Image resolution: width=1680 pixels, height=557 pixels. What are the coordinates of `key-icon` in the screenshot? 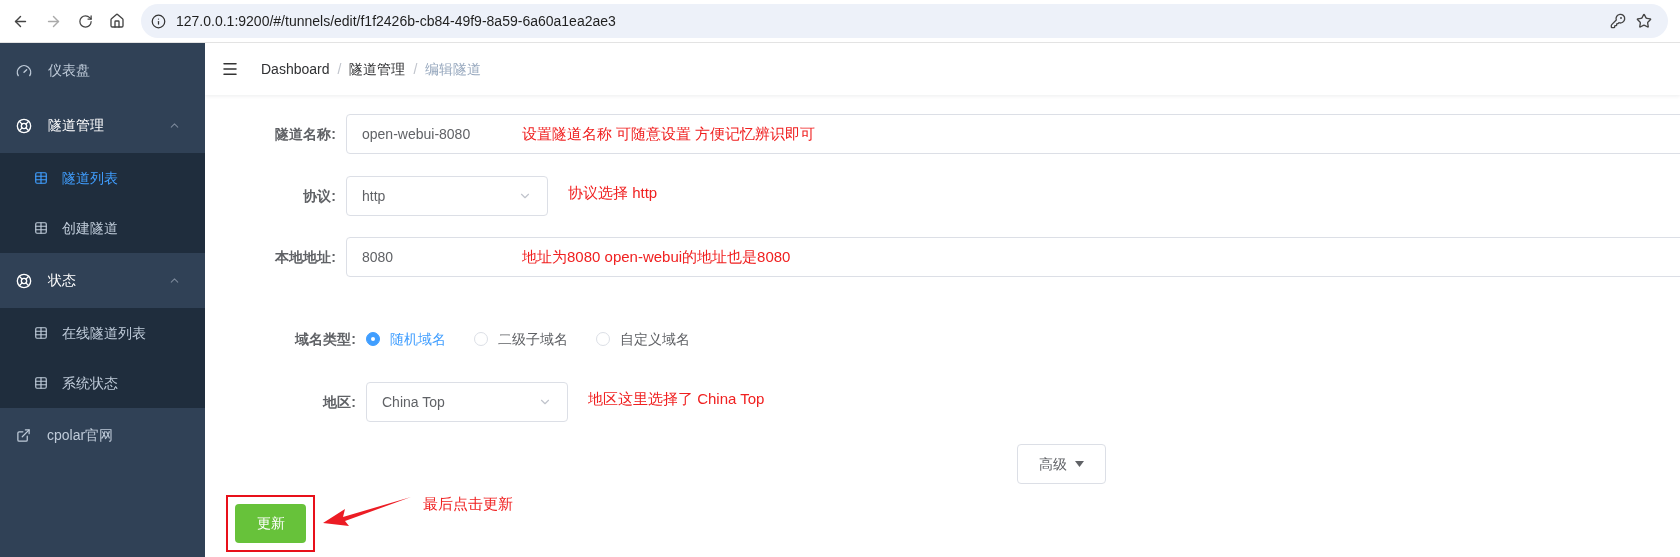 It's located at (1618, 21).